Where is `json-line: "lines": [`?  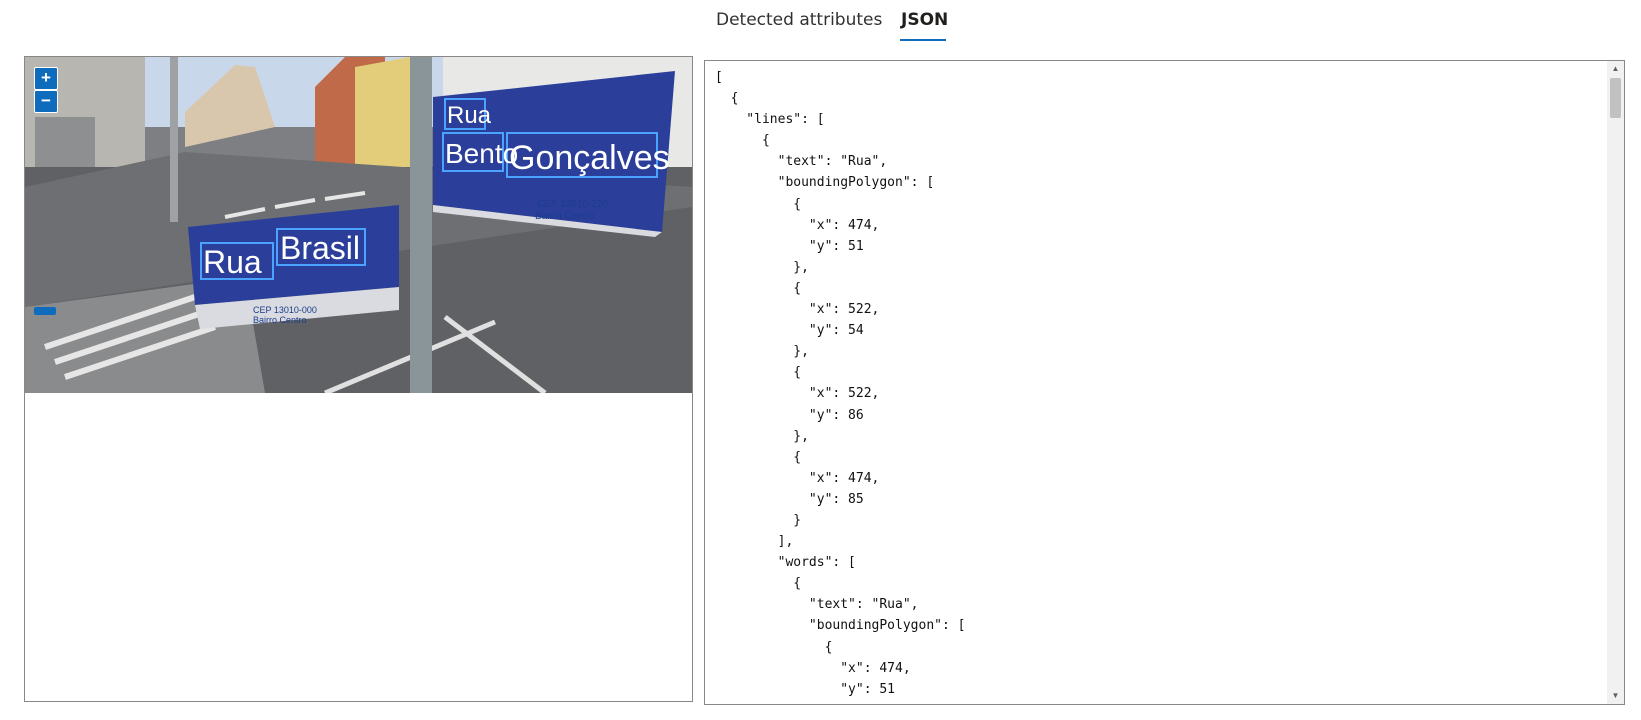 json-line: "lines": [ is located at coordinates (785, 120).